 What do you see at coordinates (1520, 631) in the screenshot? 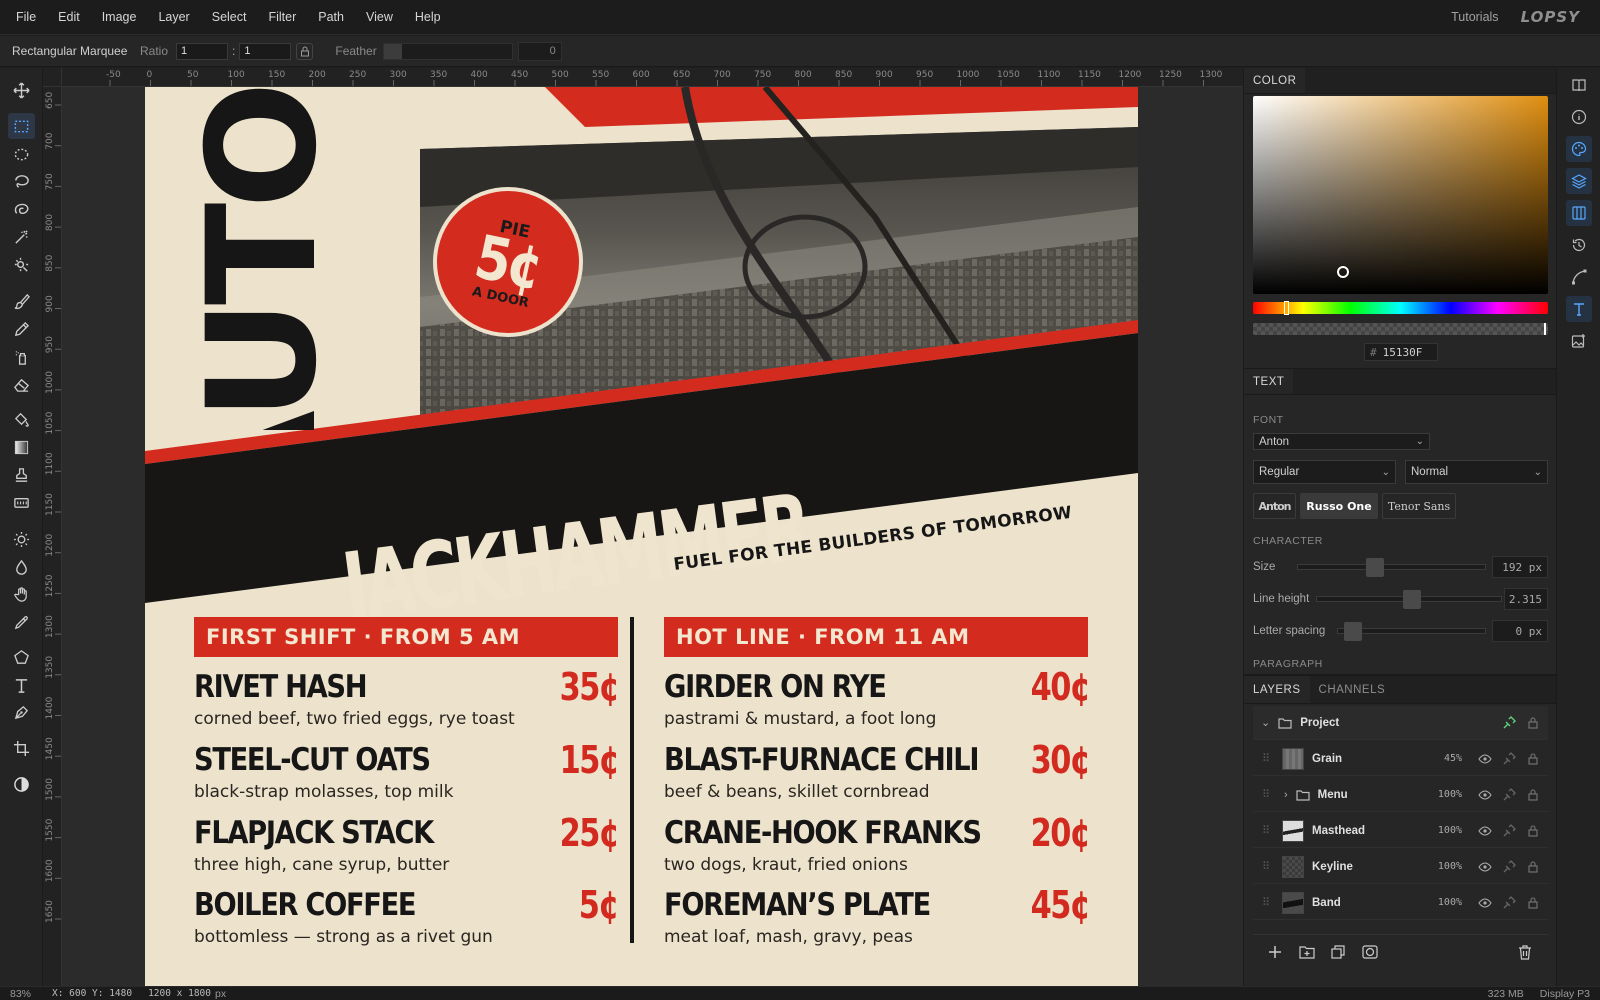
I see `letter-spacing-value: 0 px` at bounding box center [1520, 631].